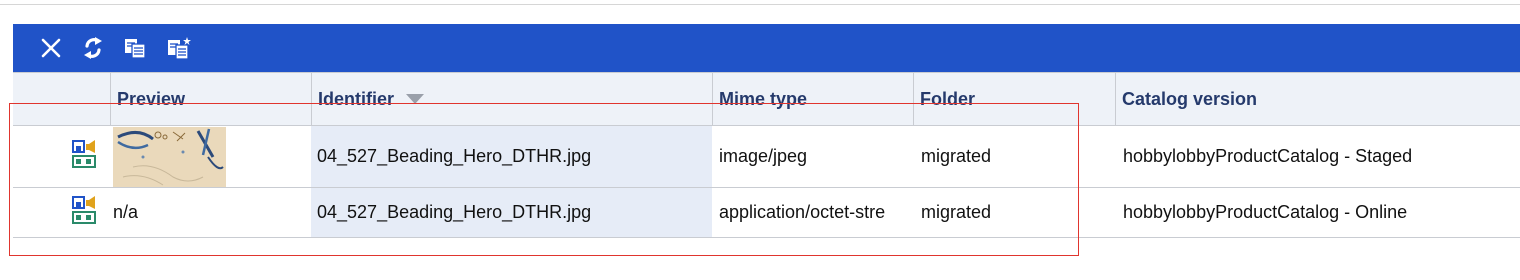 Image resolution: width=1520 pixels, height=280 pixels. I want to click on refresh-button, so click(93, 48).